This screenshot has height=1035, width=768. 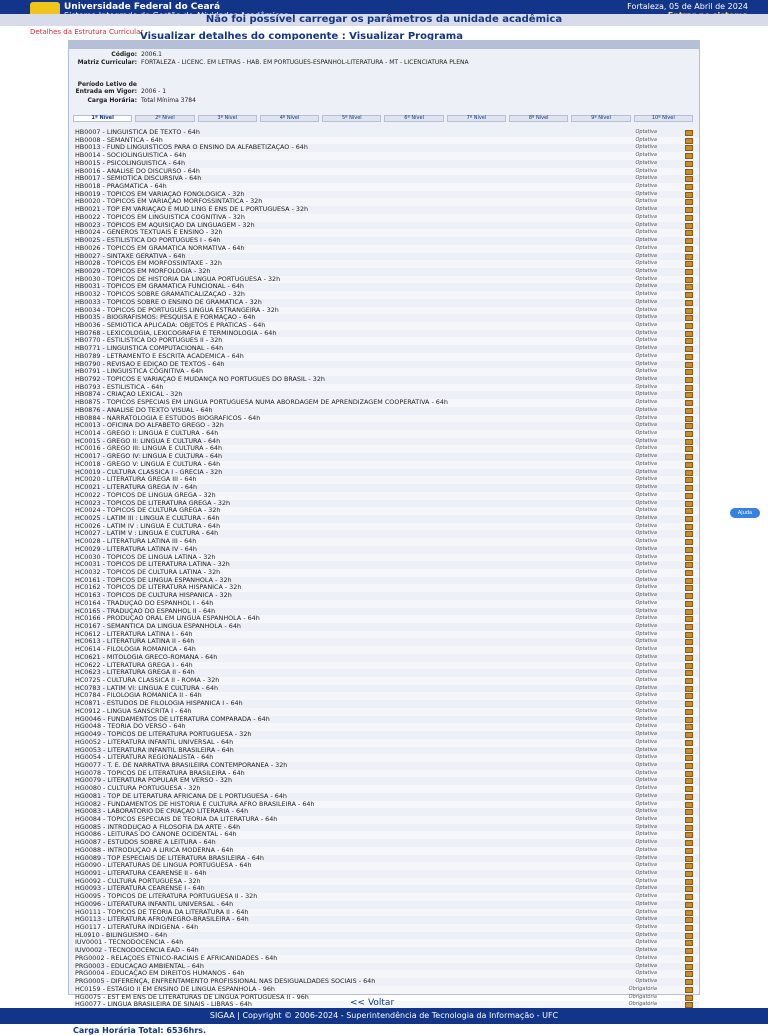 I want to click on tab-level-10: 10º Nível, so click(x=663, y=118).